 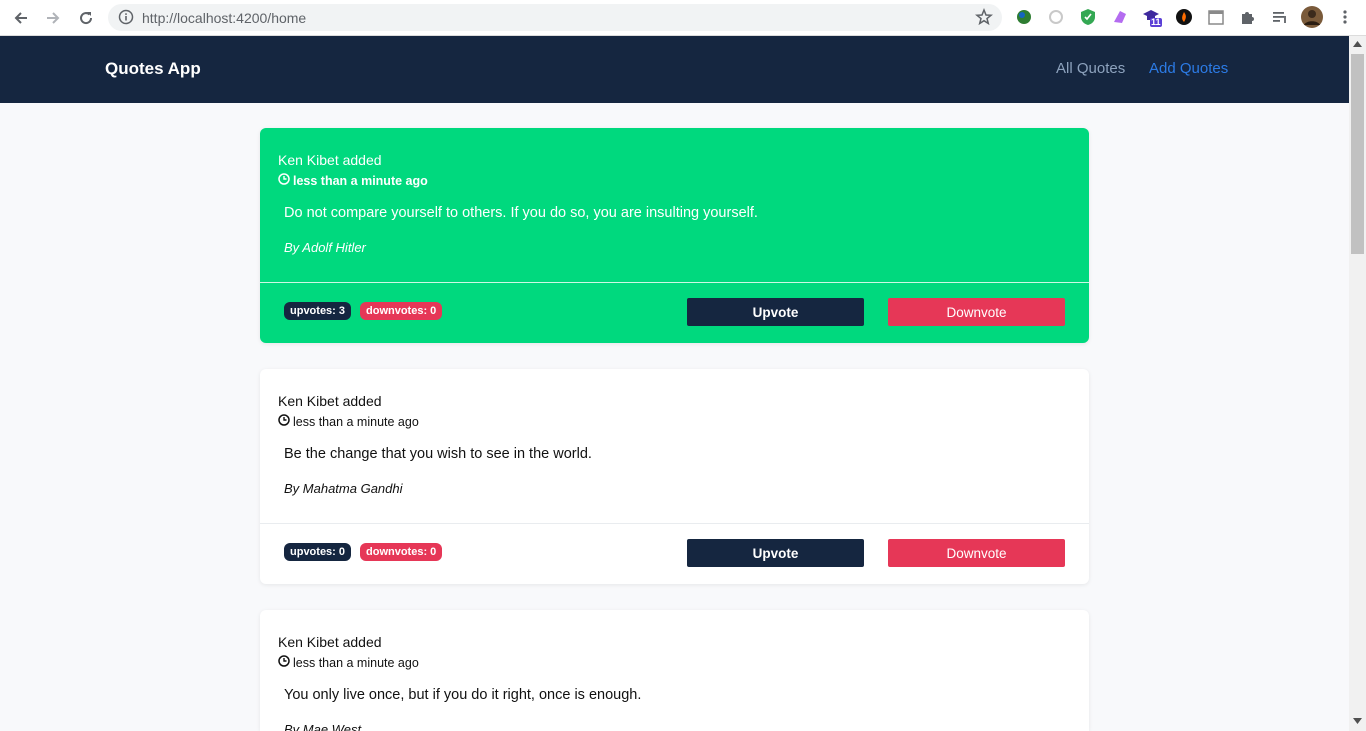 What do you see at coordinates (318, 552) in the screenshot?
I see `upvotes-badge: upvotes: 0` at bounding box center [318, 552].